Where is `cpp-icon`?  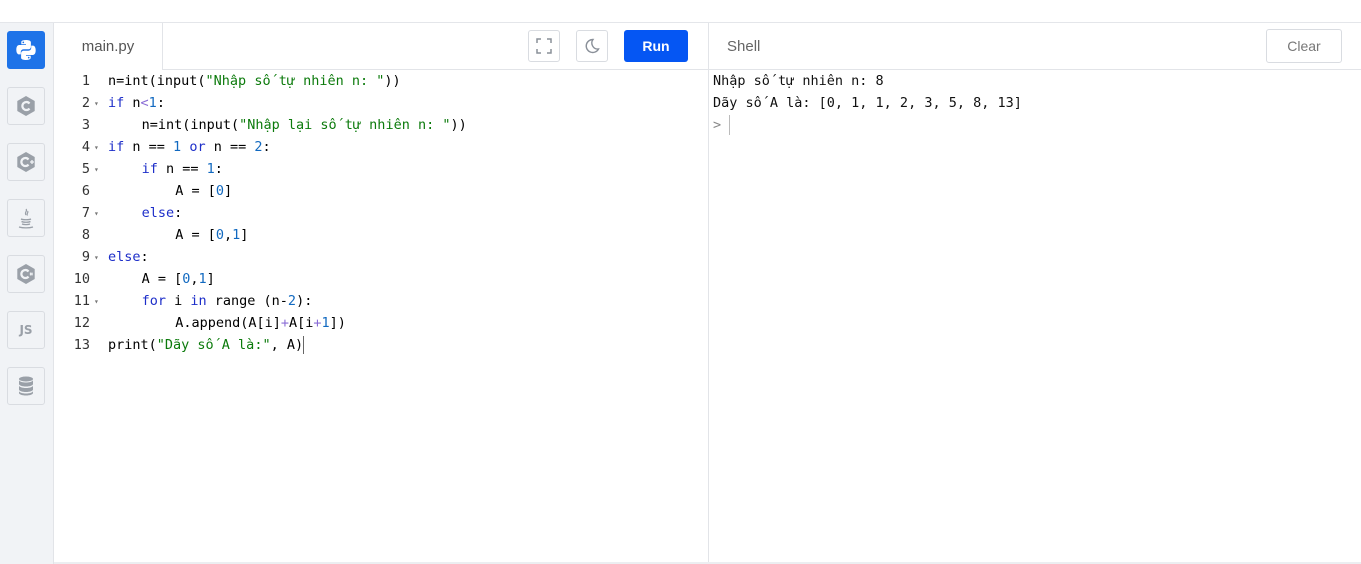 cpp-icon is located at coordinates (26, 162).